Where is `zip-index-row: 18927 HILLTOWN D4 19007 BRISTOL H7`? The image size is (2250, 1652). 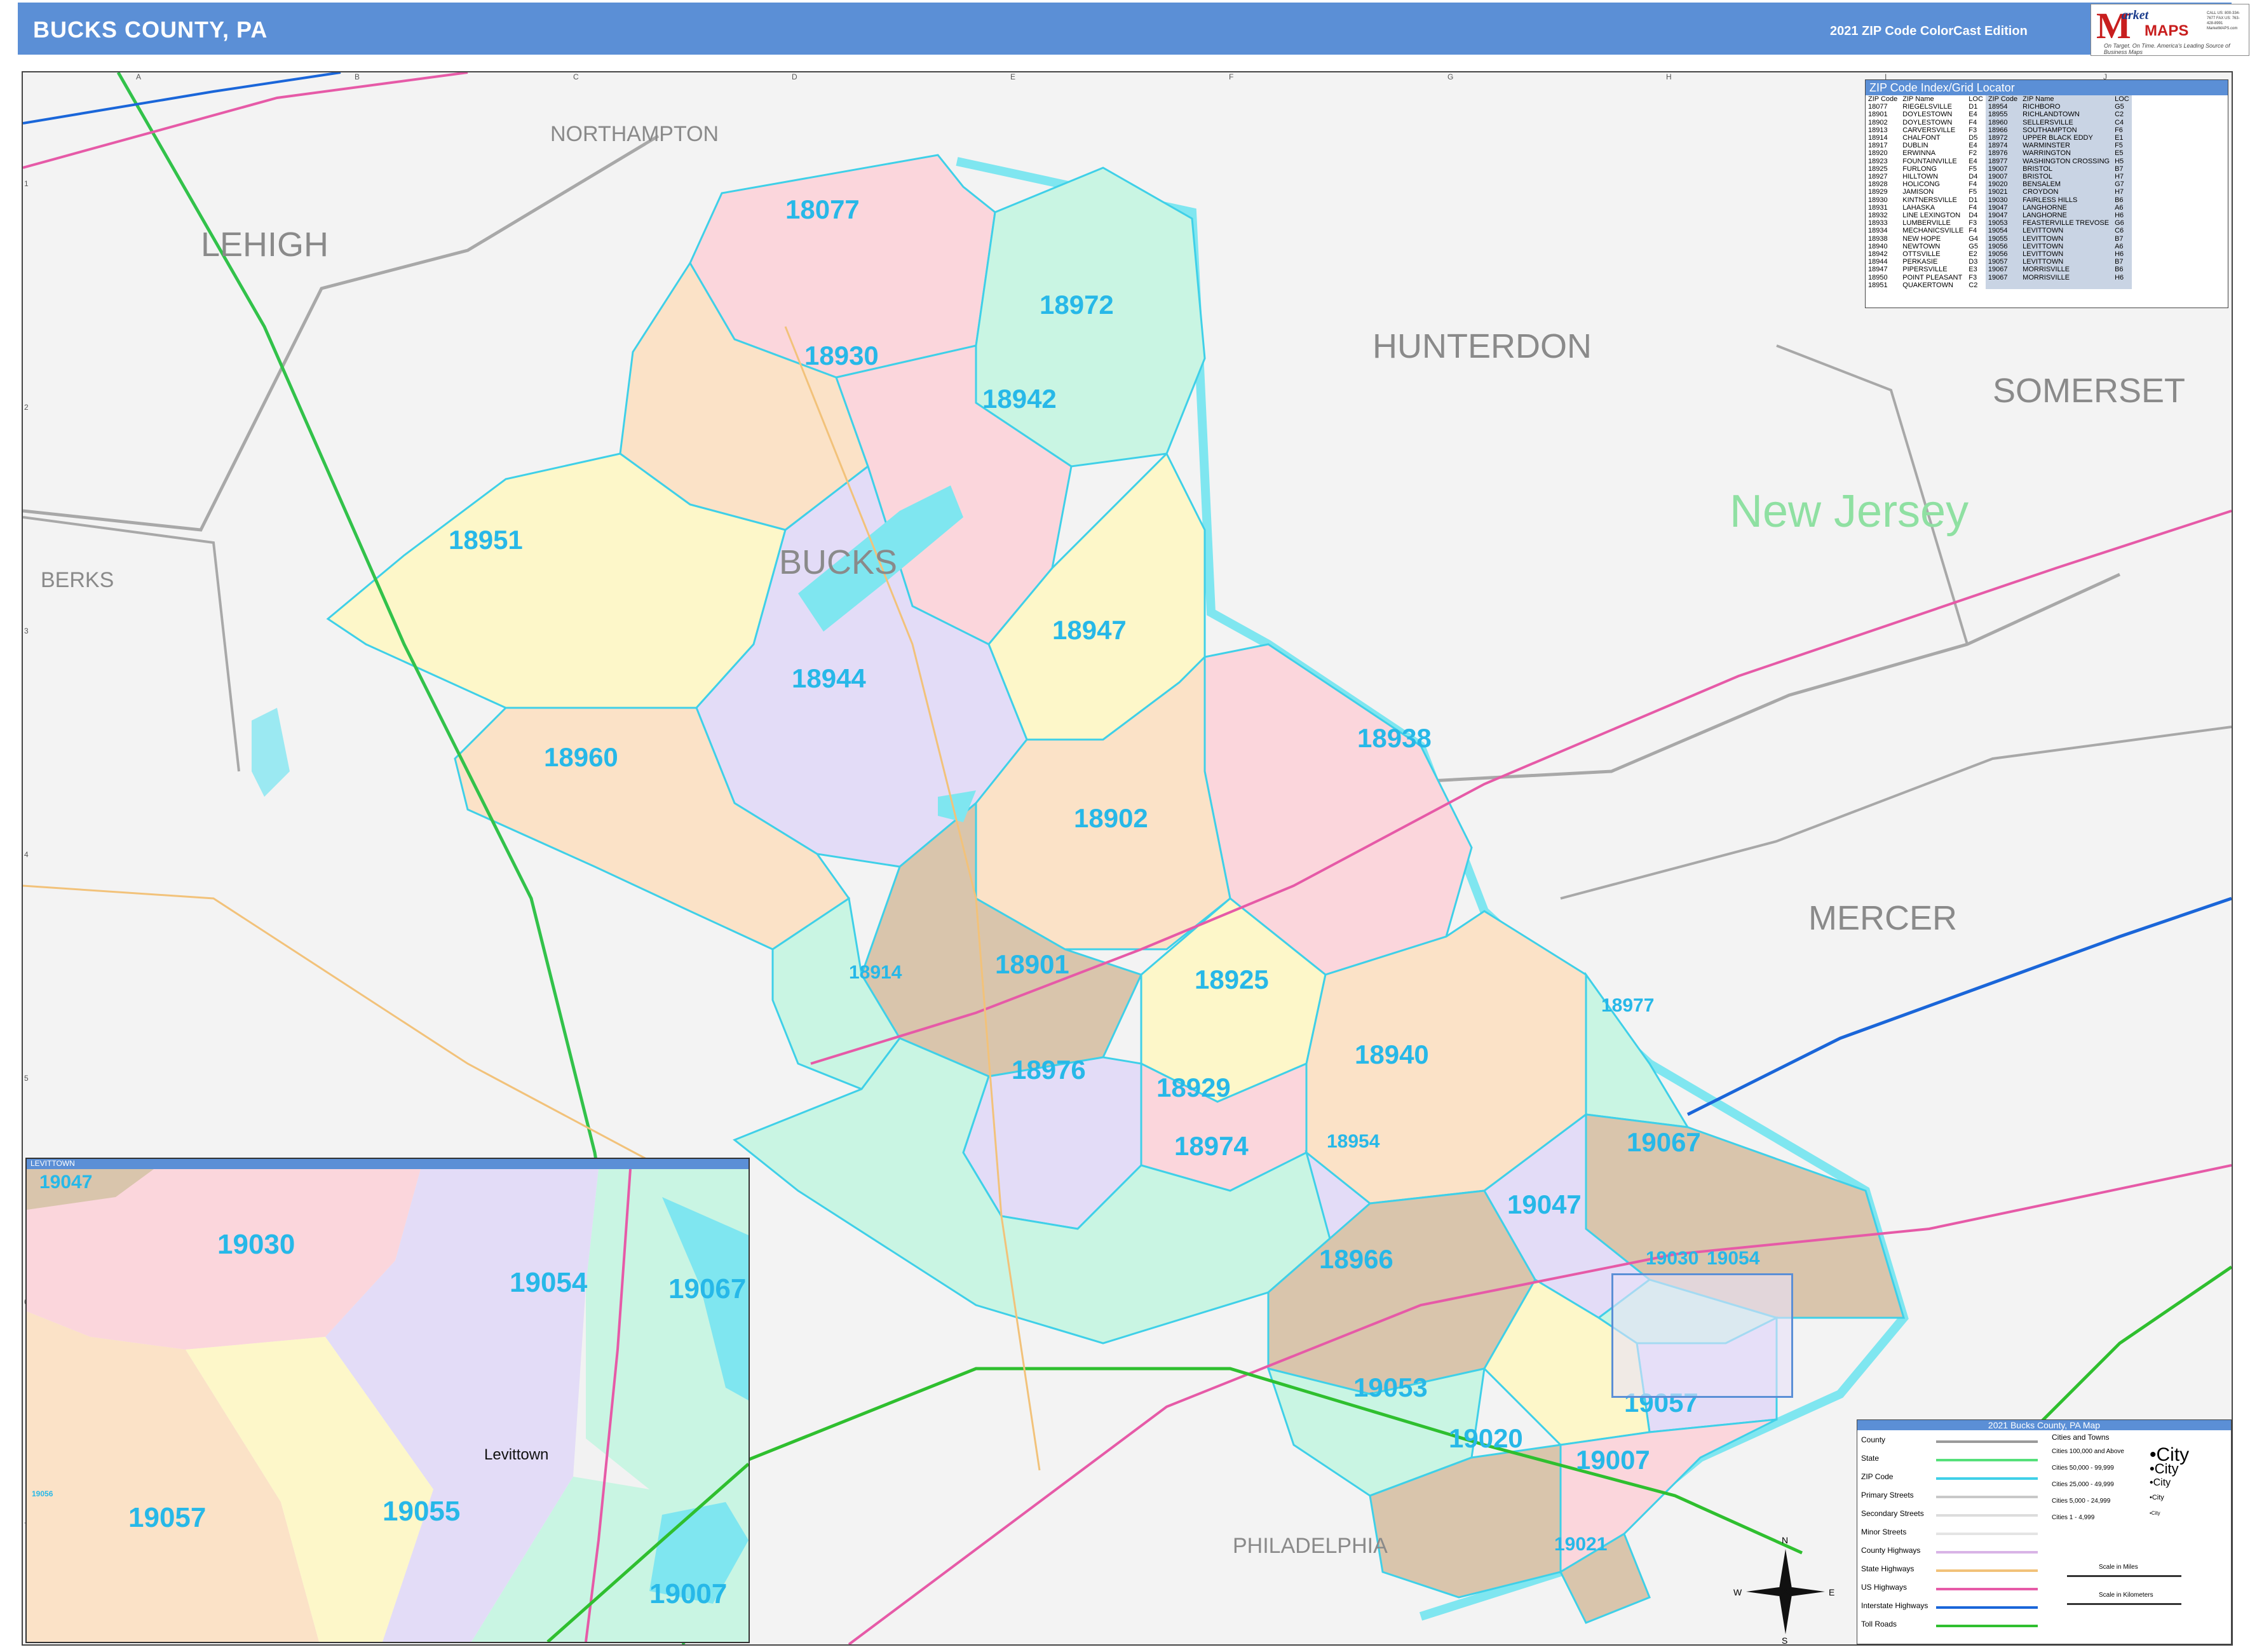
zip-index-row: 18927 HILLTOWN D4 19007 BRISTOL H7 is located at coordinates (1999, 177).